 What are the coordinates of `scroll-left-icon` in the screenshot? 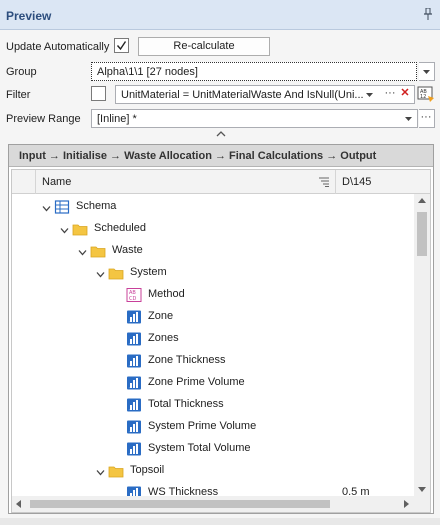 It's located at (18, 504).